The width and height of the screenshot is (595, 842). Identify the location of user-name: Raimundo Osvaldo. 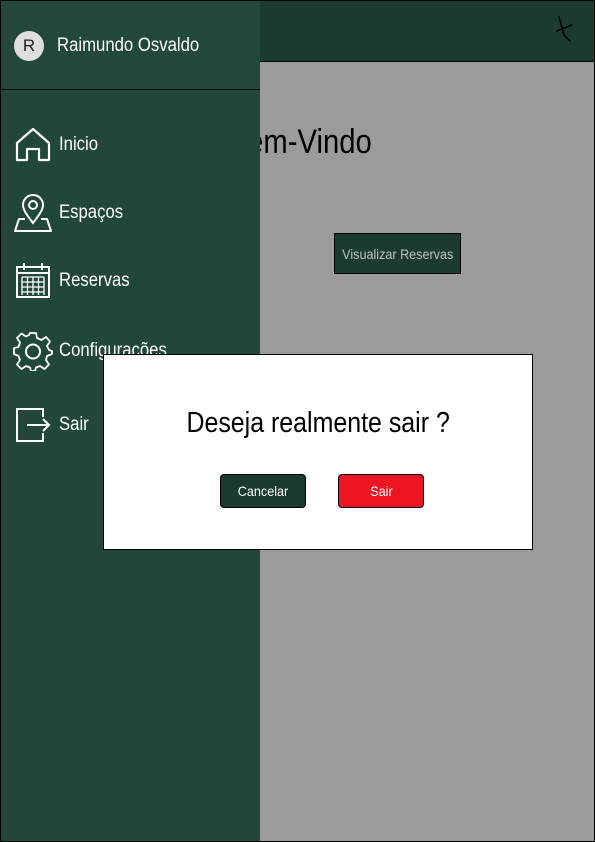
(128, 45).